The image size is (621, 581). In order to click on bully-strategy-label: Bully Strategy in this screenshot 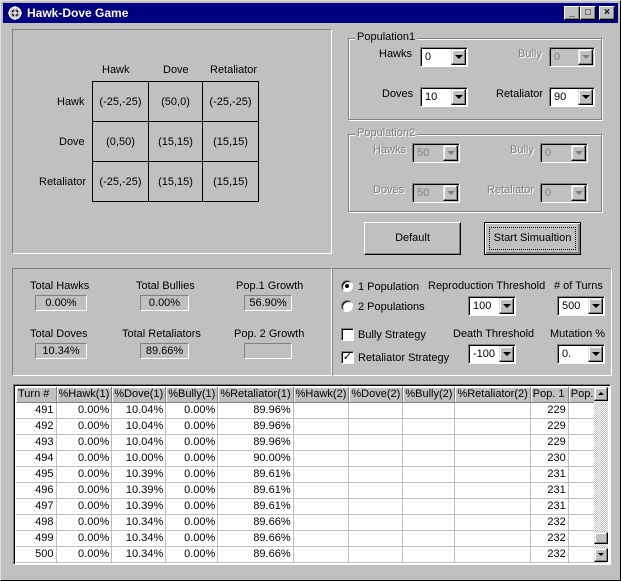, I will do `click(392, 335)`.